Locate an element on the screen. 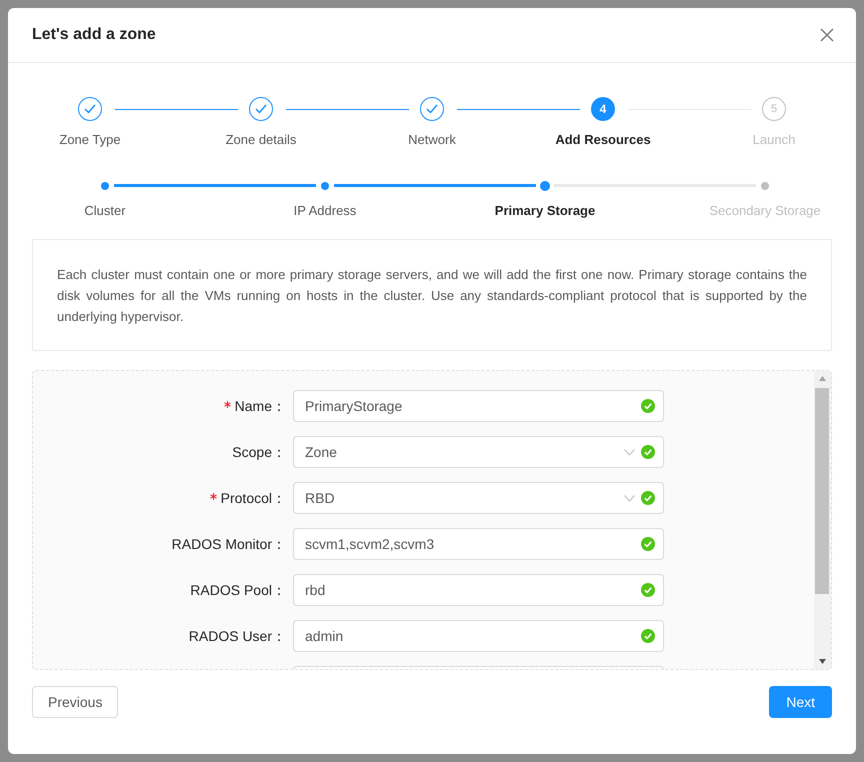  scrollbar is located at coordinates (822, 520).